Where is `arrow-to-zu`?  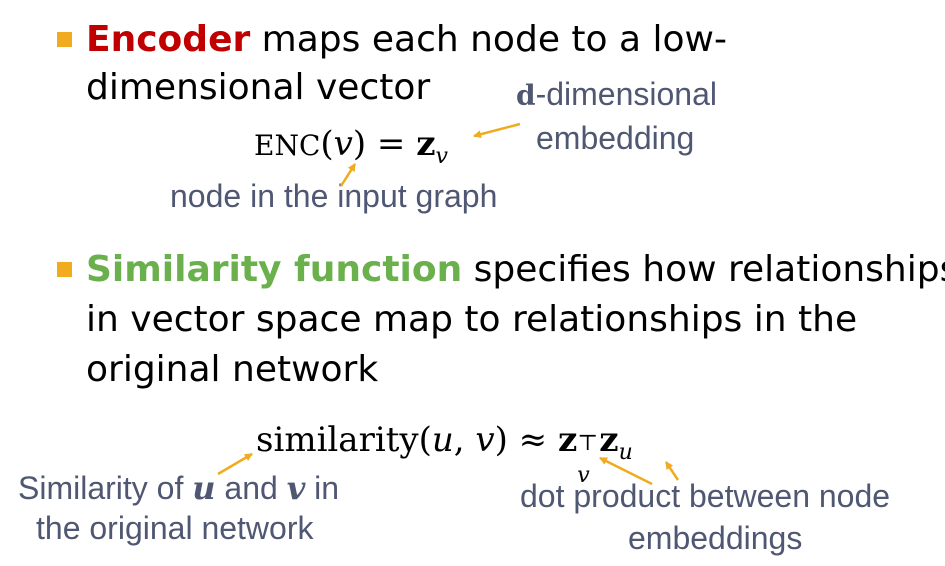 arrow-to-zu is located at coordinates (672, 471).